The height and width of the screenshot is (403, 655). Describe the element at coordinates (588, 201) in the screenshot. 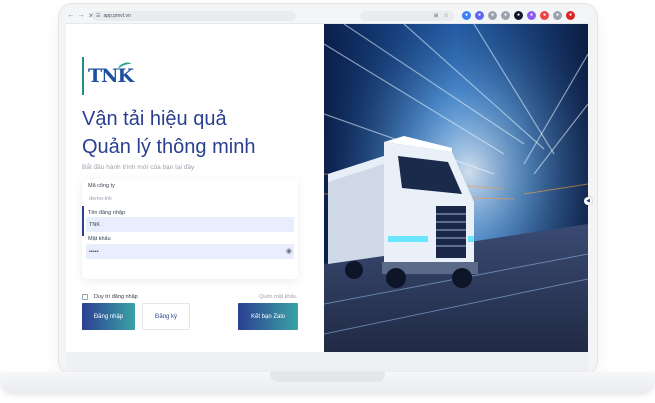

I see `side-tab-handle: ◀` at that location.